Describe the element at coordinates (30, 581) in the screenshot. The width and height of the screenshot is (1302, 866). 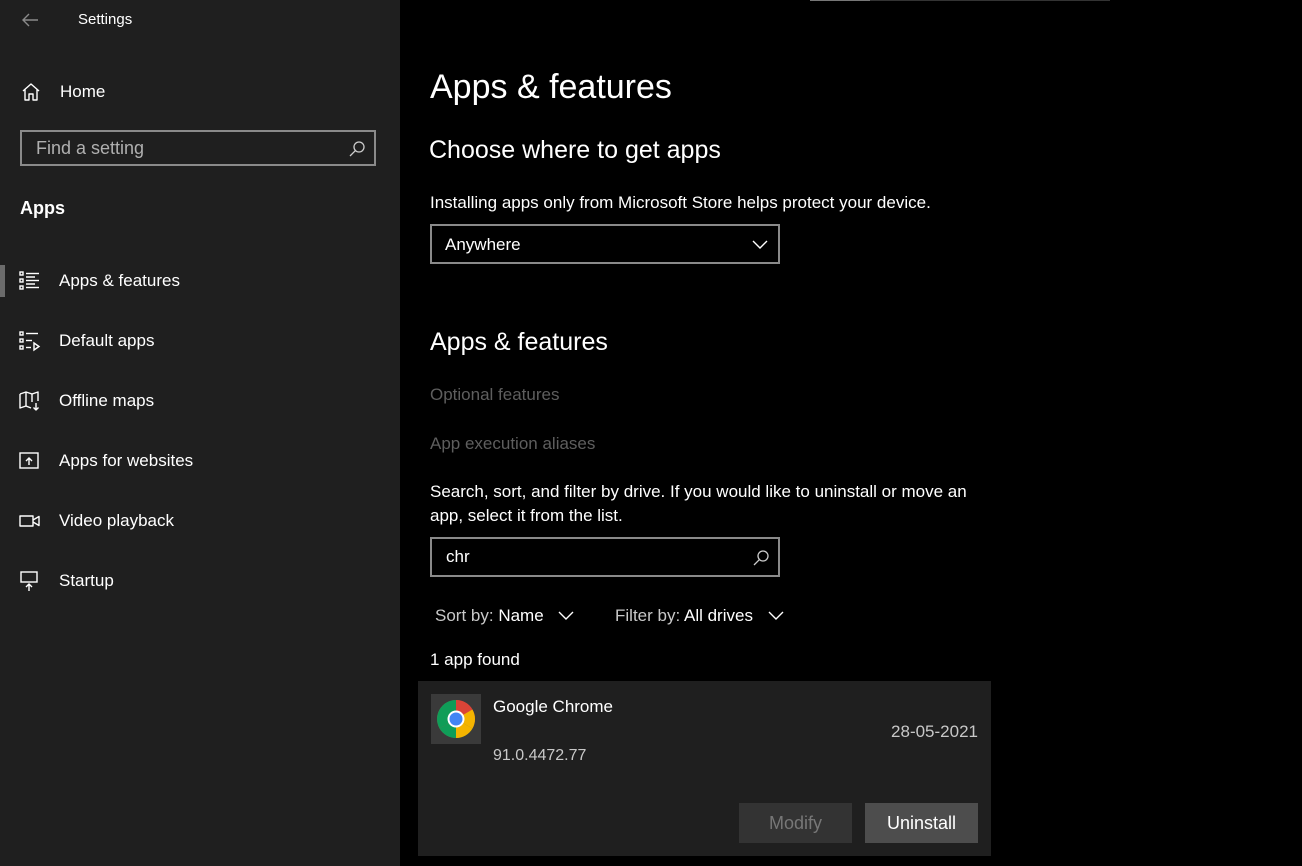
I see `startup-icon` at that location.